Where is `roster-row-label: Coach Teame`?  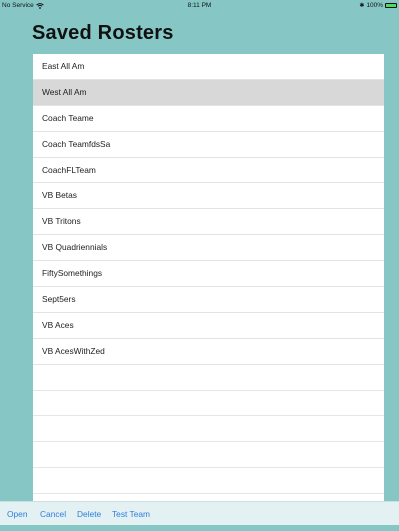
roster-row-label: Coach Teame is located at coordinates (68, 117).